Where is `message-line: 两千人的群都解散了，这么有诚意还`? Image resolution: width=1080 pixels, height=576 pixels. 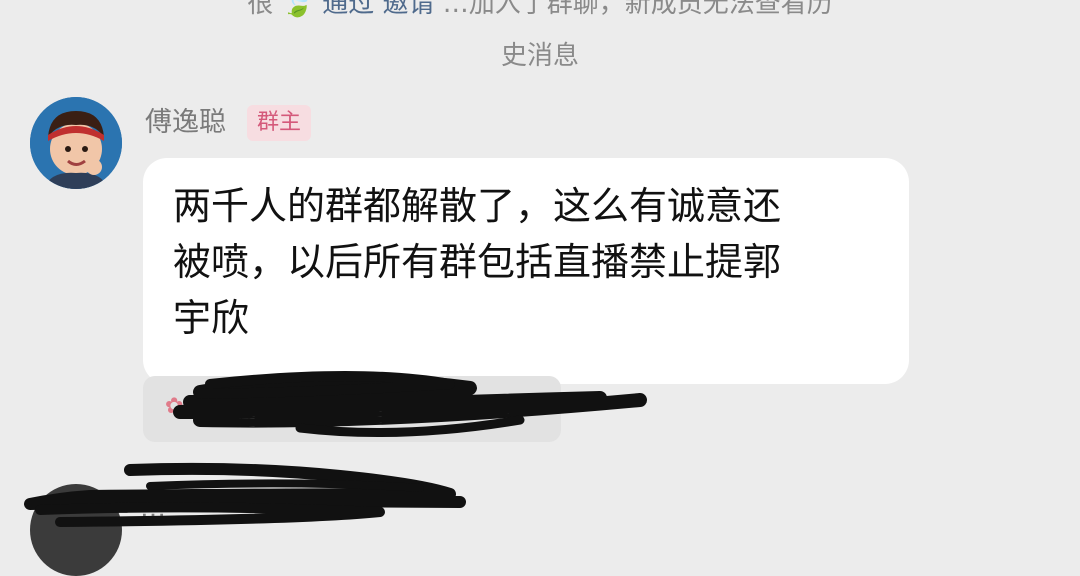
message-line: 两千人的群都解散了，这么有诚意还 is located at coordinates (477, 206).